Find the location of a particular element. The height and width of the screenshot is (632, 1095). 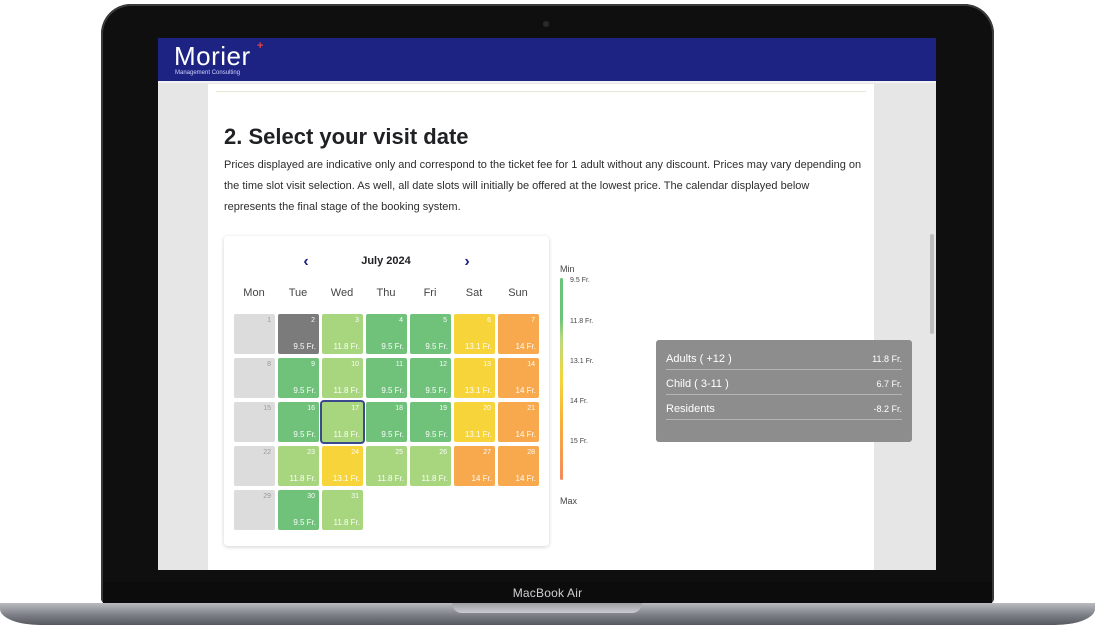

calendar-day: 21 14 Fr. is located at coordinates (518, 422).